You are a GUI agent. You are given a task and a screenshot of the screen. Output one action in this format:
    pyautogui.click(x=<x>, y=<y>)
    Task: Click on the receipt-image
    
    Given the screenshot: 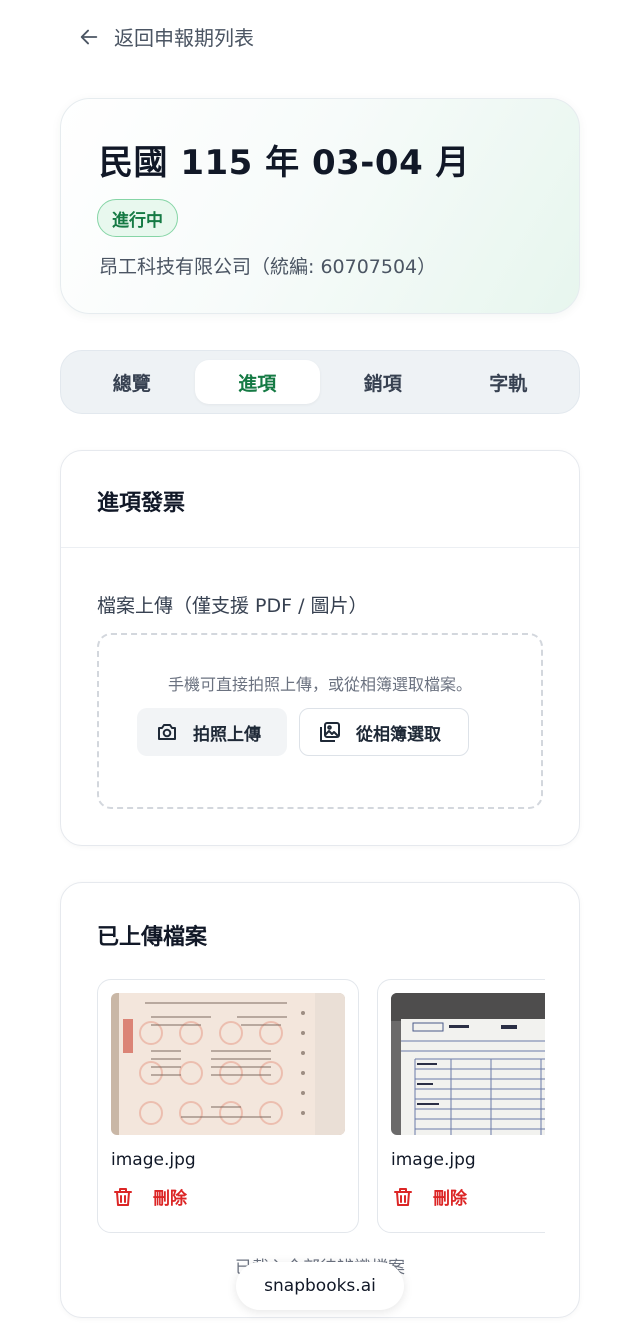 What is the action you would take?
    pyautogui.click(x=228, y=1064)
    